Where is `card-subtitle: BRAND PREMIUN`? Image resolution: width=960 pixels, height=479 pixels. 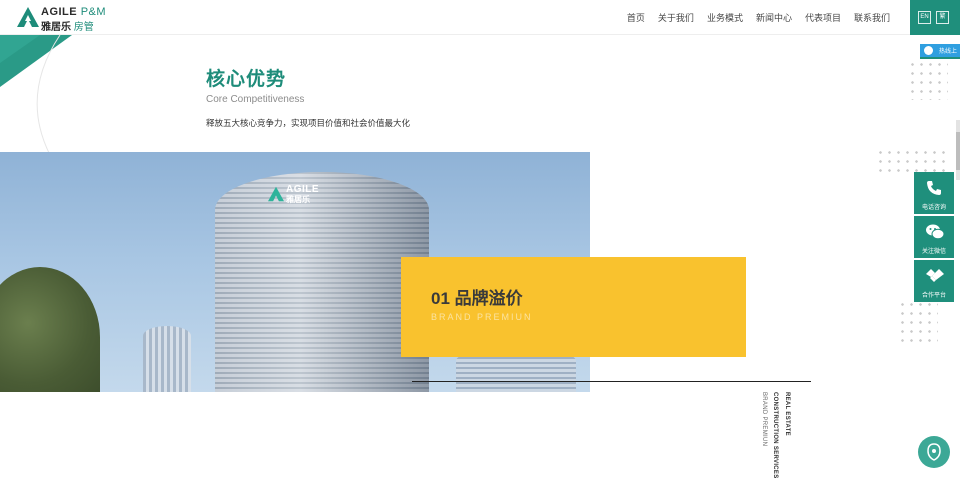 card-subtitle: BRAND PREMIUN is located at coordinates (482, 317).